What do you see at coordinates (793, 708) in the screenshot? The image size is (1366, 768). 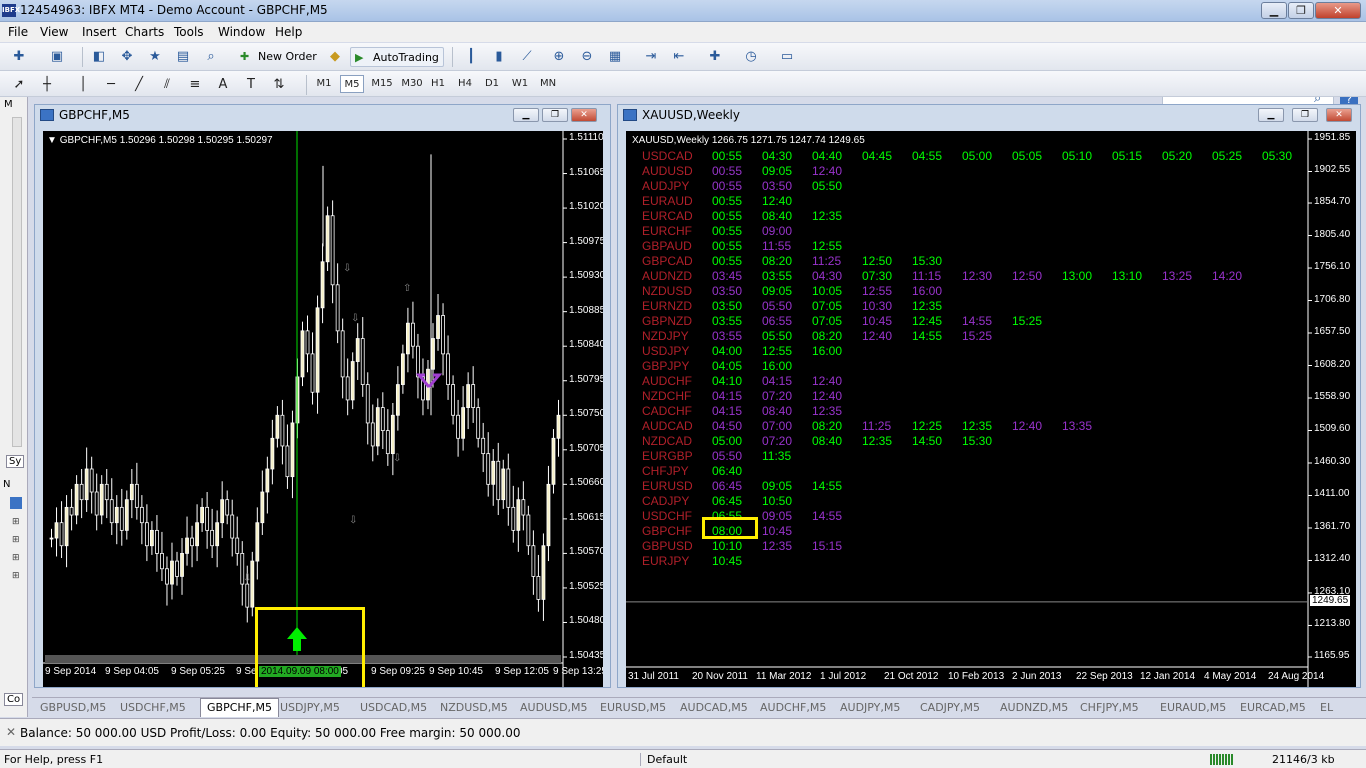 I see `tab-audchf-m5: AUDCHF,M5` at bounding box center [793, 708].